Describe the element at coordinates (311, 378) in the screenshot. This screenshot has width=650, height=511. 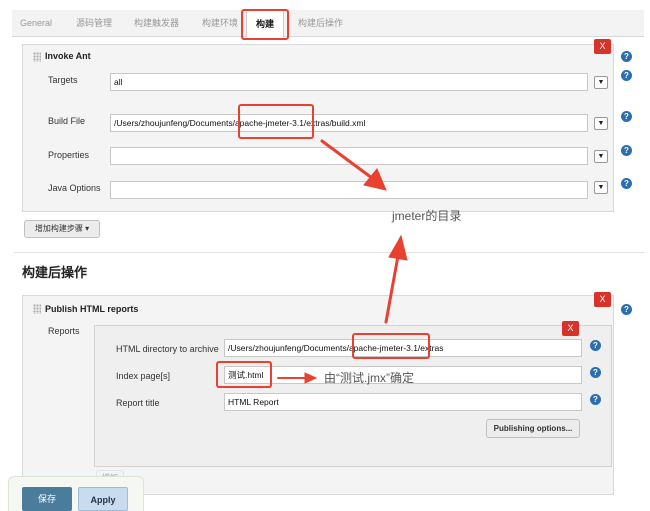
I see `arrow-to-index-note-head` at that location.